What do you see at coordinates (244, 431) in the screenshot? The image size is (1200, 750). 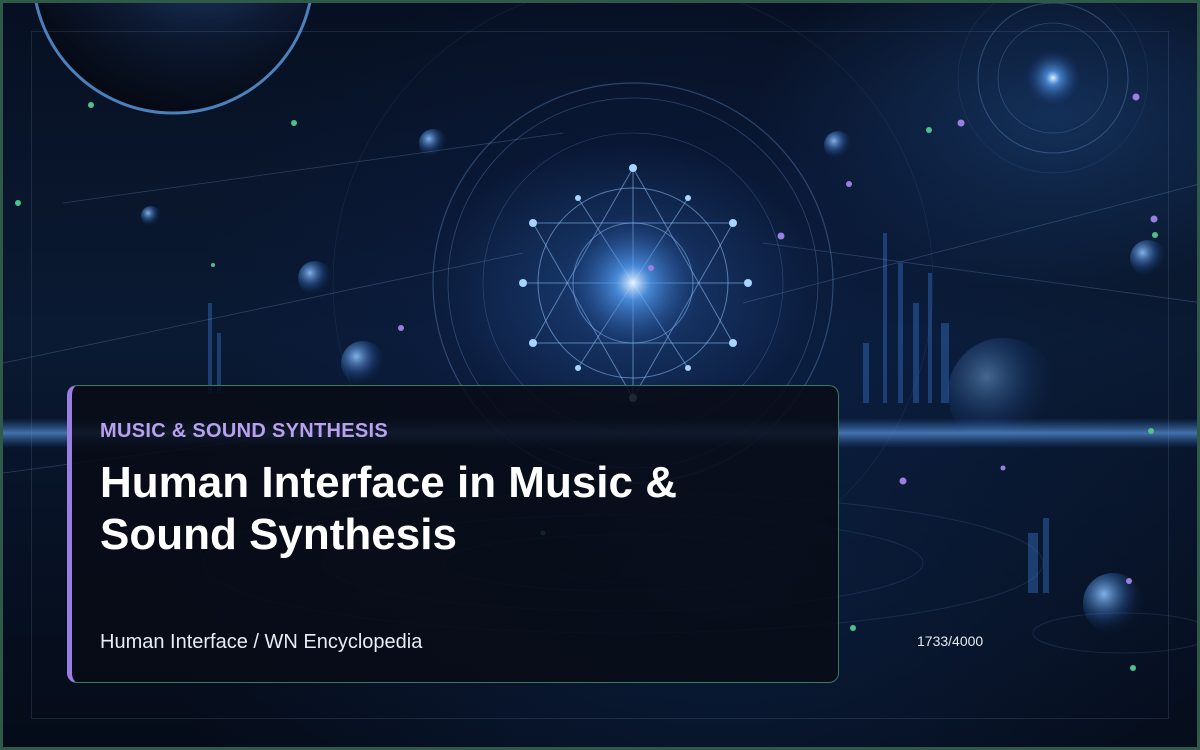 I see `category-label: MUSIC & SOUND SYNTHESIS` at bounding box center [244, 431].